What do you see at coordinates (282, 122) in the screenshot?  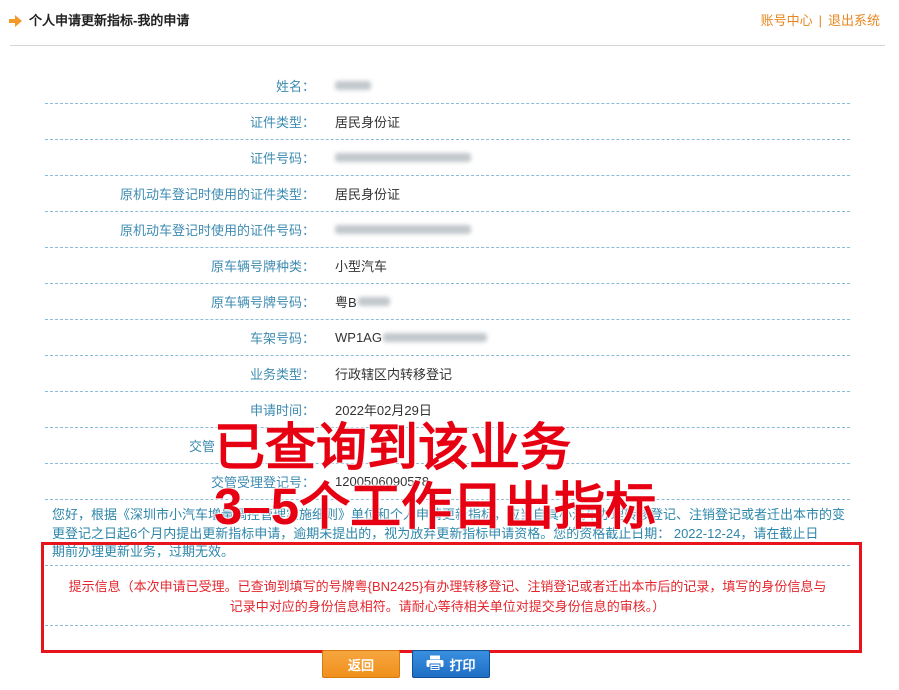 I see `field-label: 证件类型：` at bounding box center [282, 122].